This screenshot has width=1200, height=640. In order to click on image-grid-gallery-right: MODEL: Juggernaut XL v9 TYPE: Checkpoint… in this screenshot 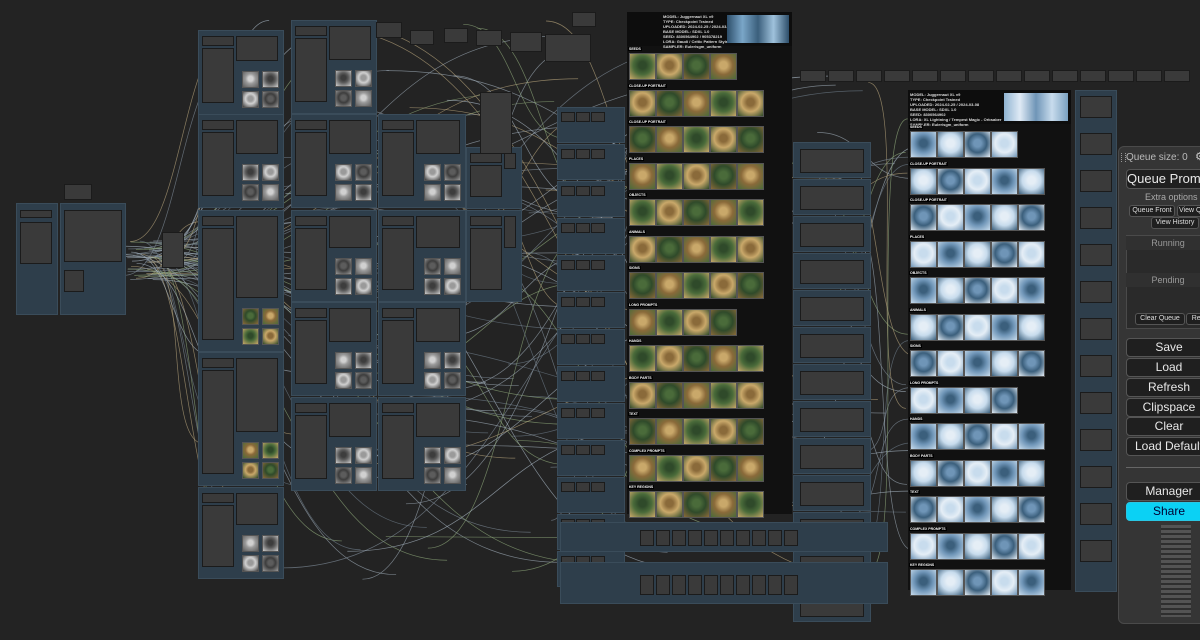, I will do `click(989, 343)`.